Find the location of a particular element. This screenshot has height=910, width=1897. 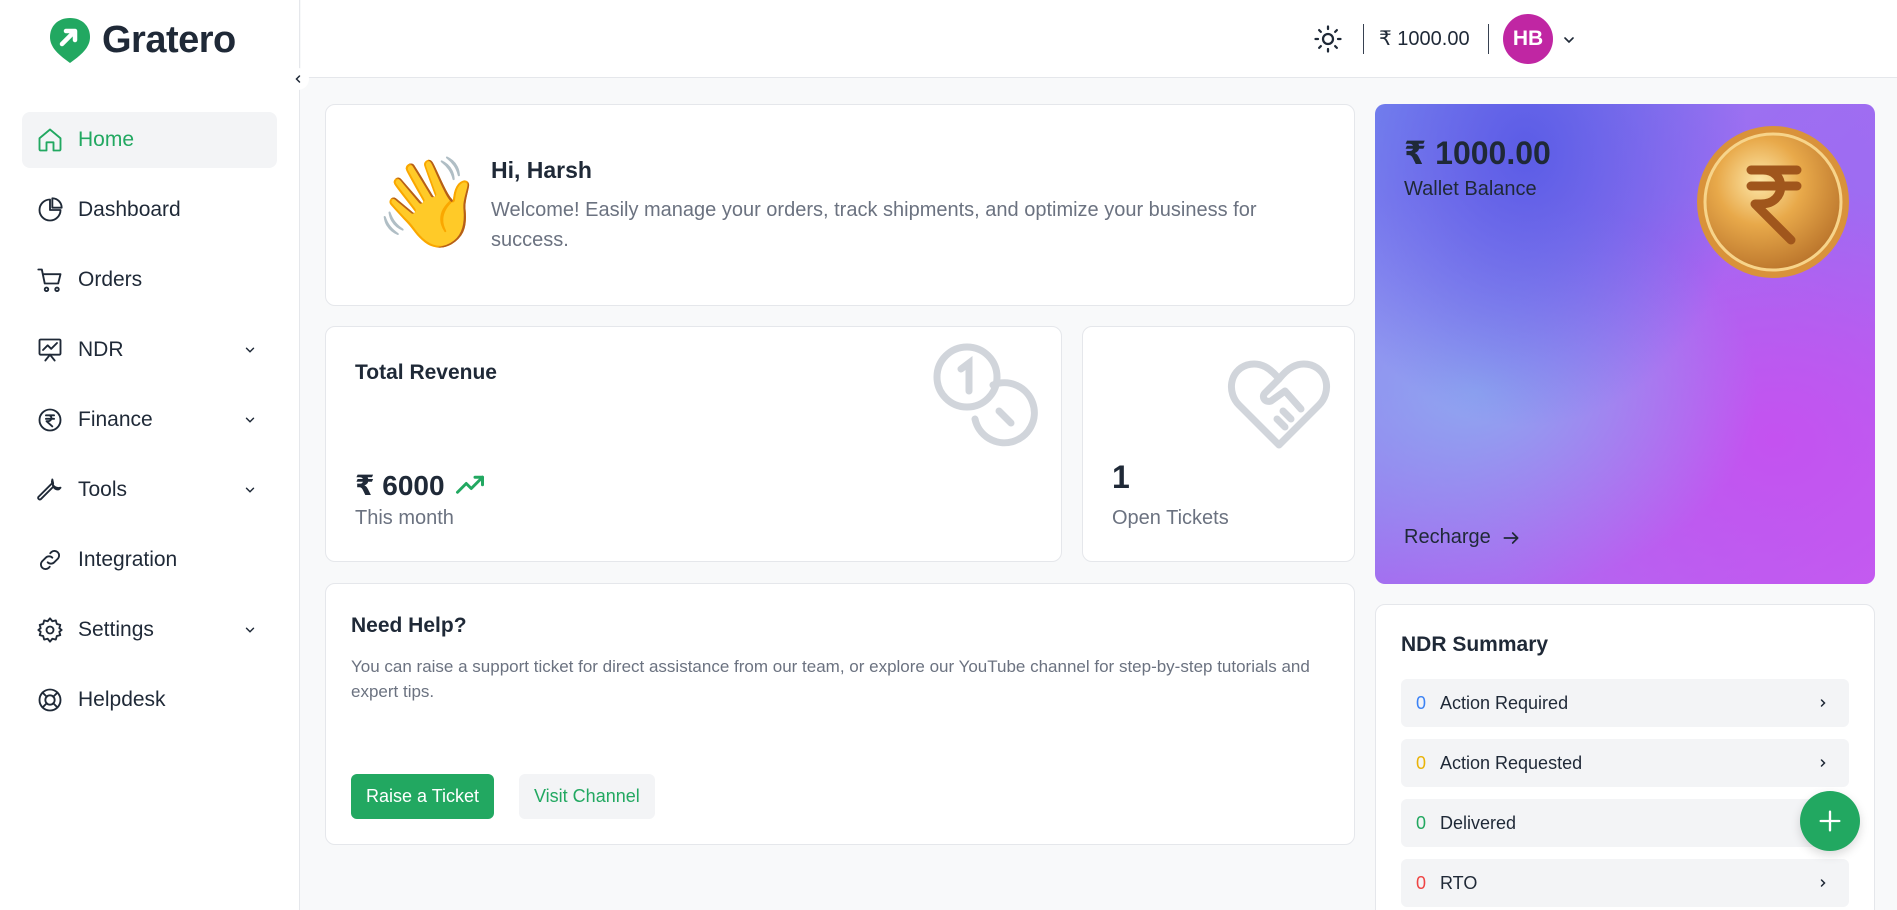

cart-icon is located at coordinates (49, 280).